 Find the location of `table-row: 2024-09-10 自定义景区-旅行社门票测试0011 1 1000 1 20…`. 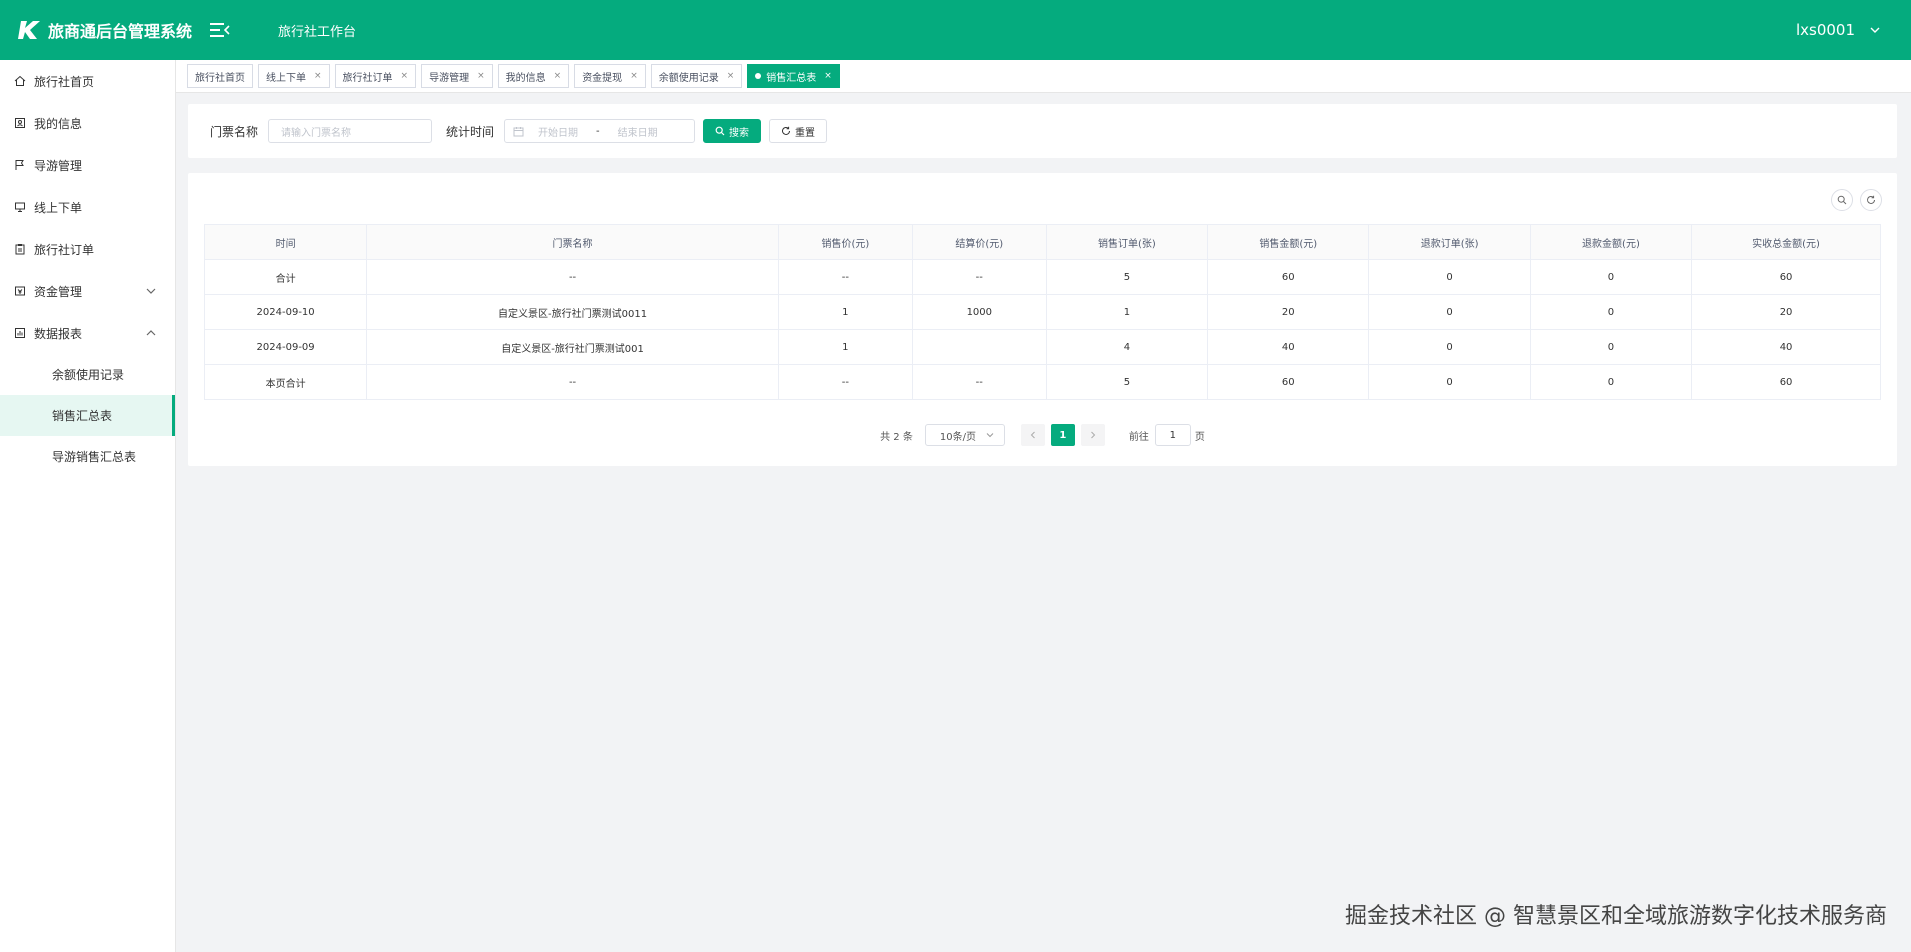

table-row: 2024-09-10 自定义景区-旅行社门票测试0011 1 1000 1 20… is located at coordinates (1042, 312).